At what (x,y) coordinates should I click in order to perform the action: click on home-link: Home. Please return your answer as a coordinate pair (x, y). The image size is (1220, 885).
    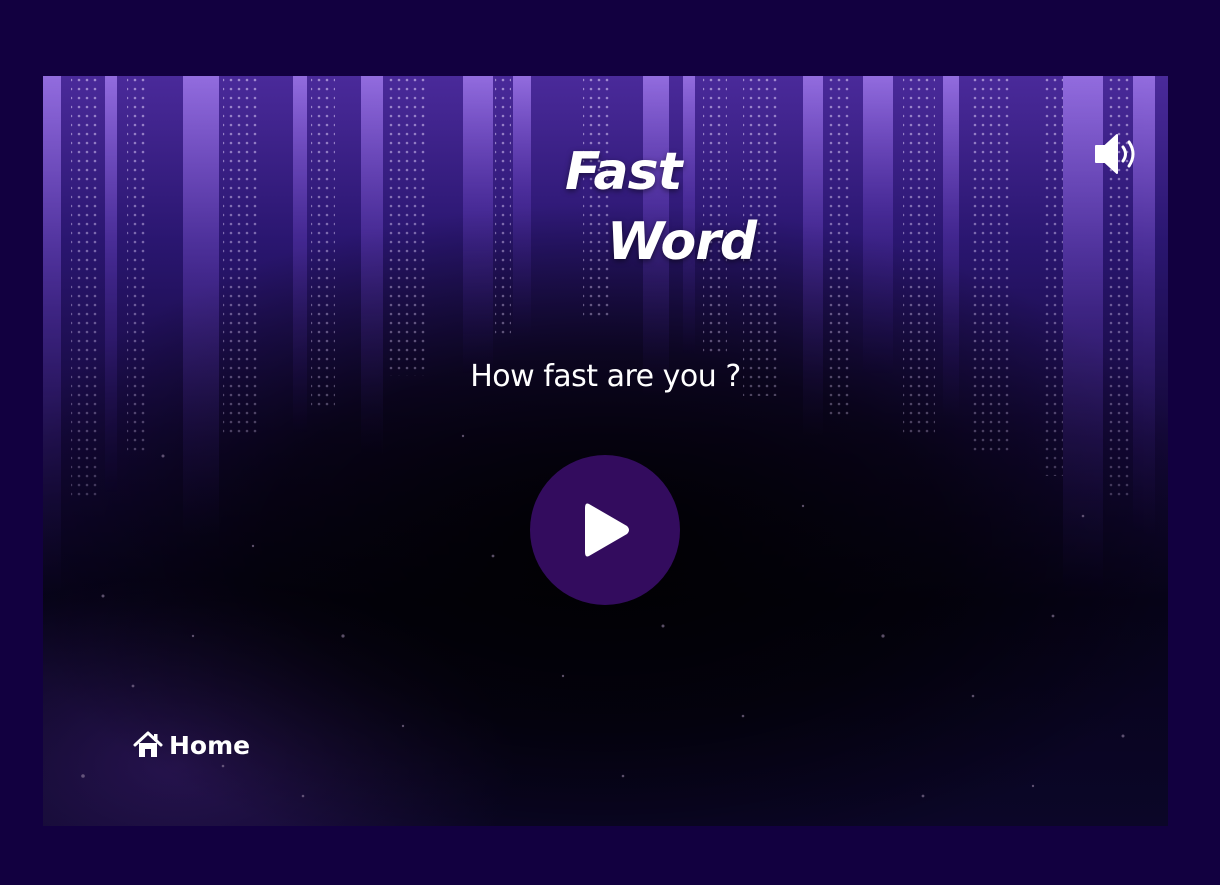
    Looking at the image, I should click on (191, 745).